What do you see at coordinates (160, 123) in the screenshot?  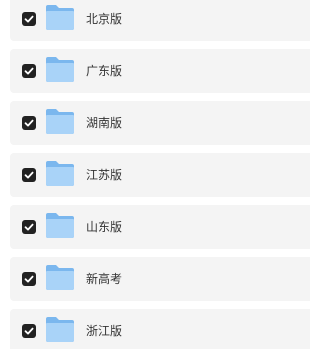 I see `list-item: 湖南版` at bounding box center [160, 123].